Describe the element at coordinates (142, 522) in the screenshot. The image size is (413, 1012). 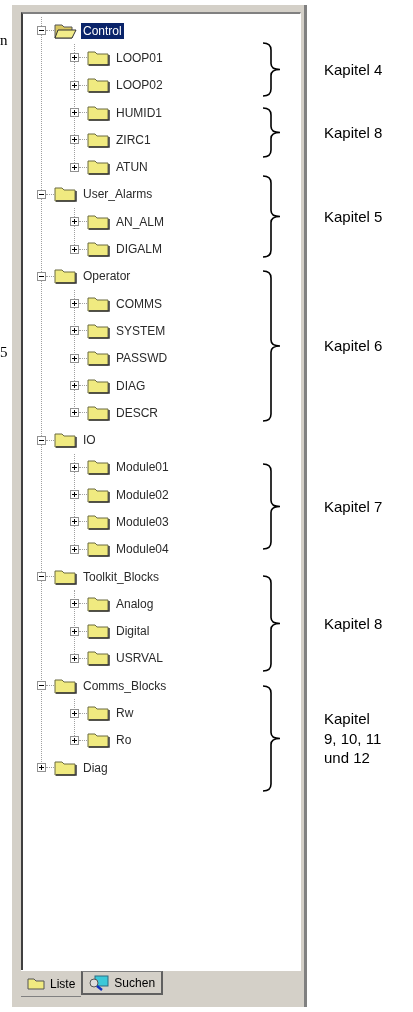
I see `tree-item: Module03` at that location.